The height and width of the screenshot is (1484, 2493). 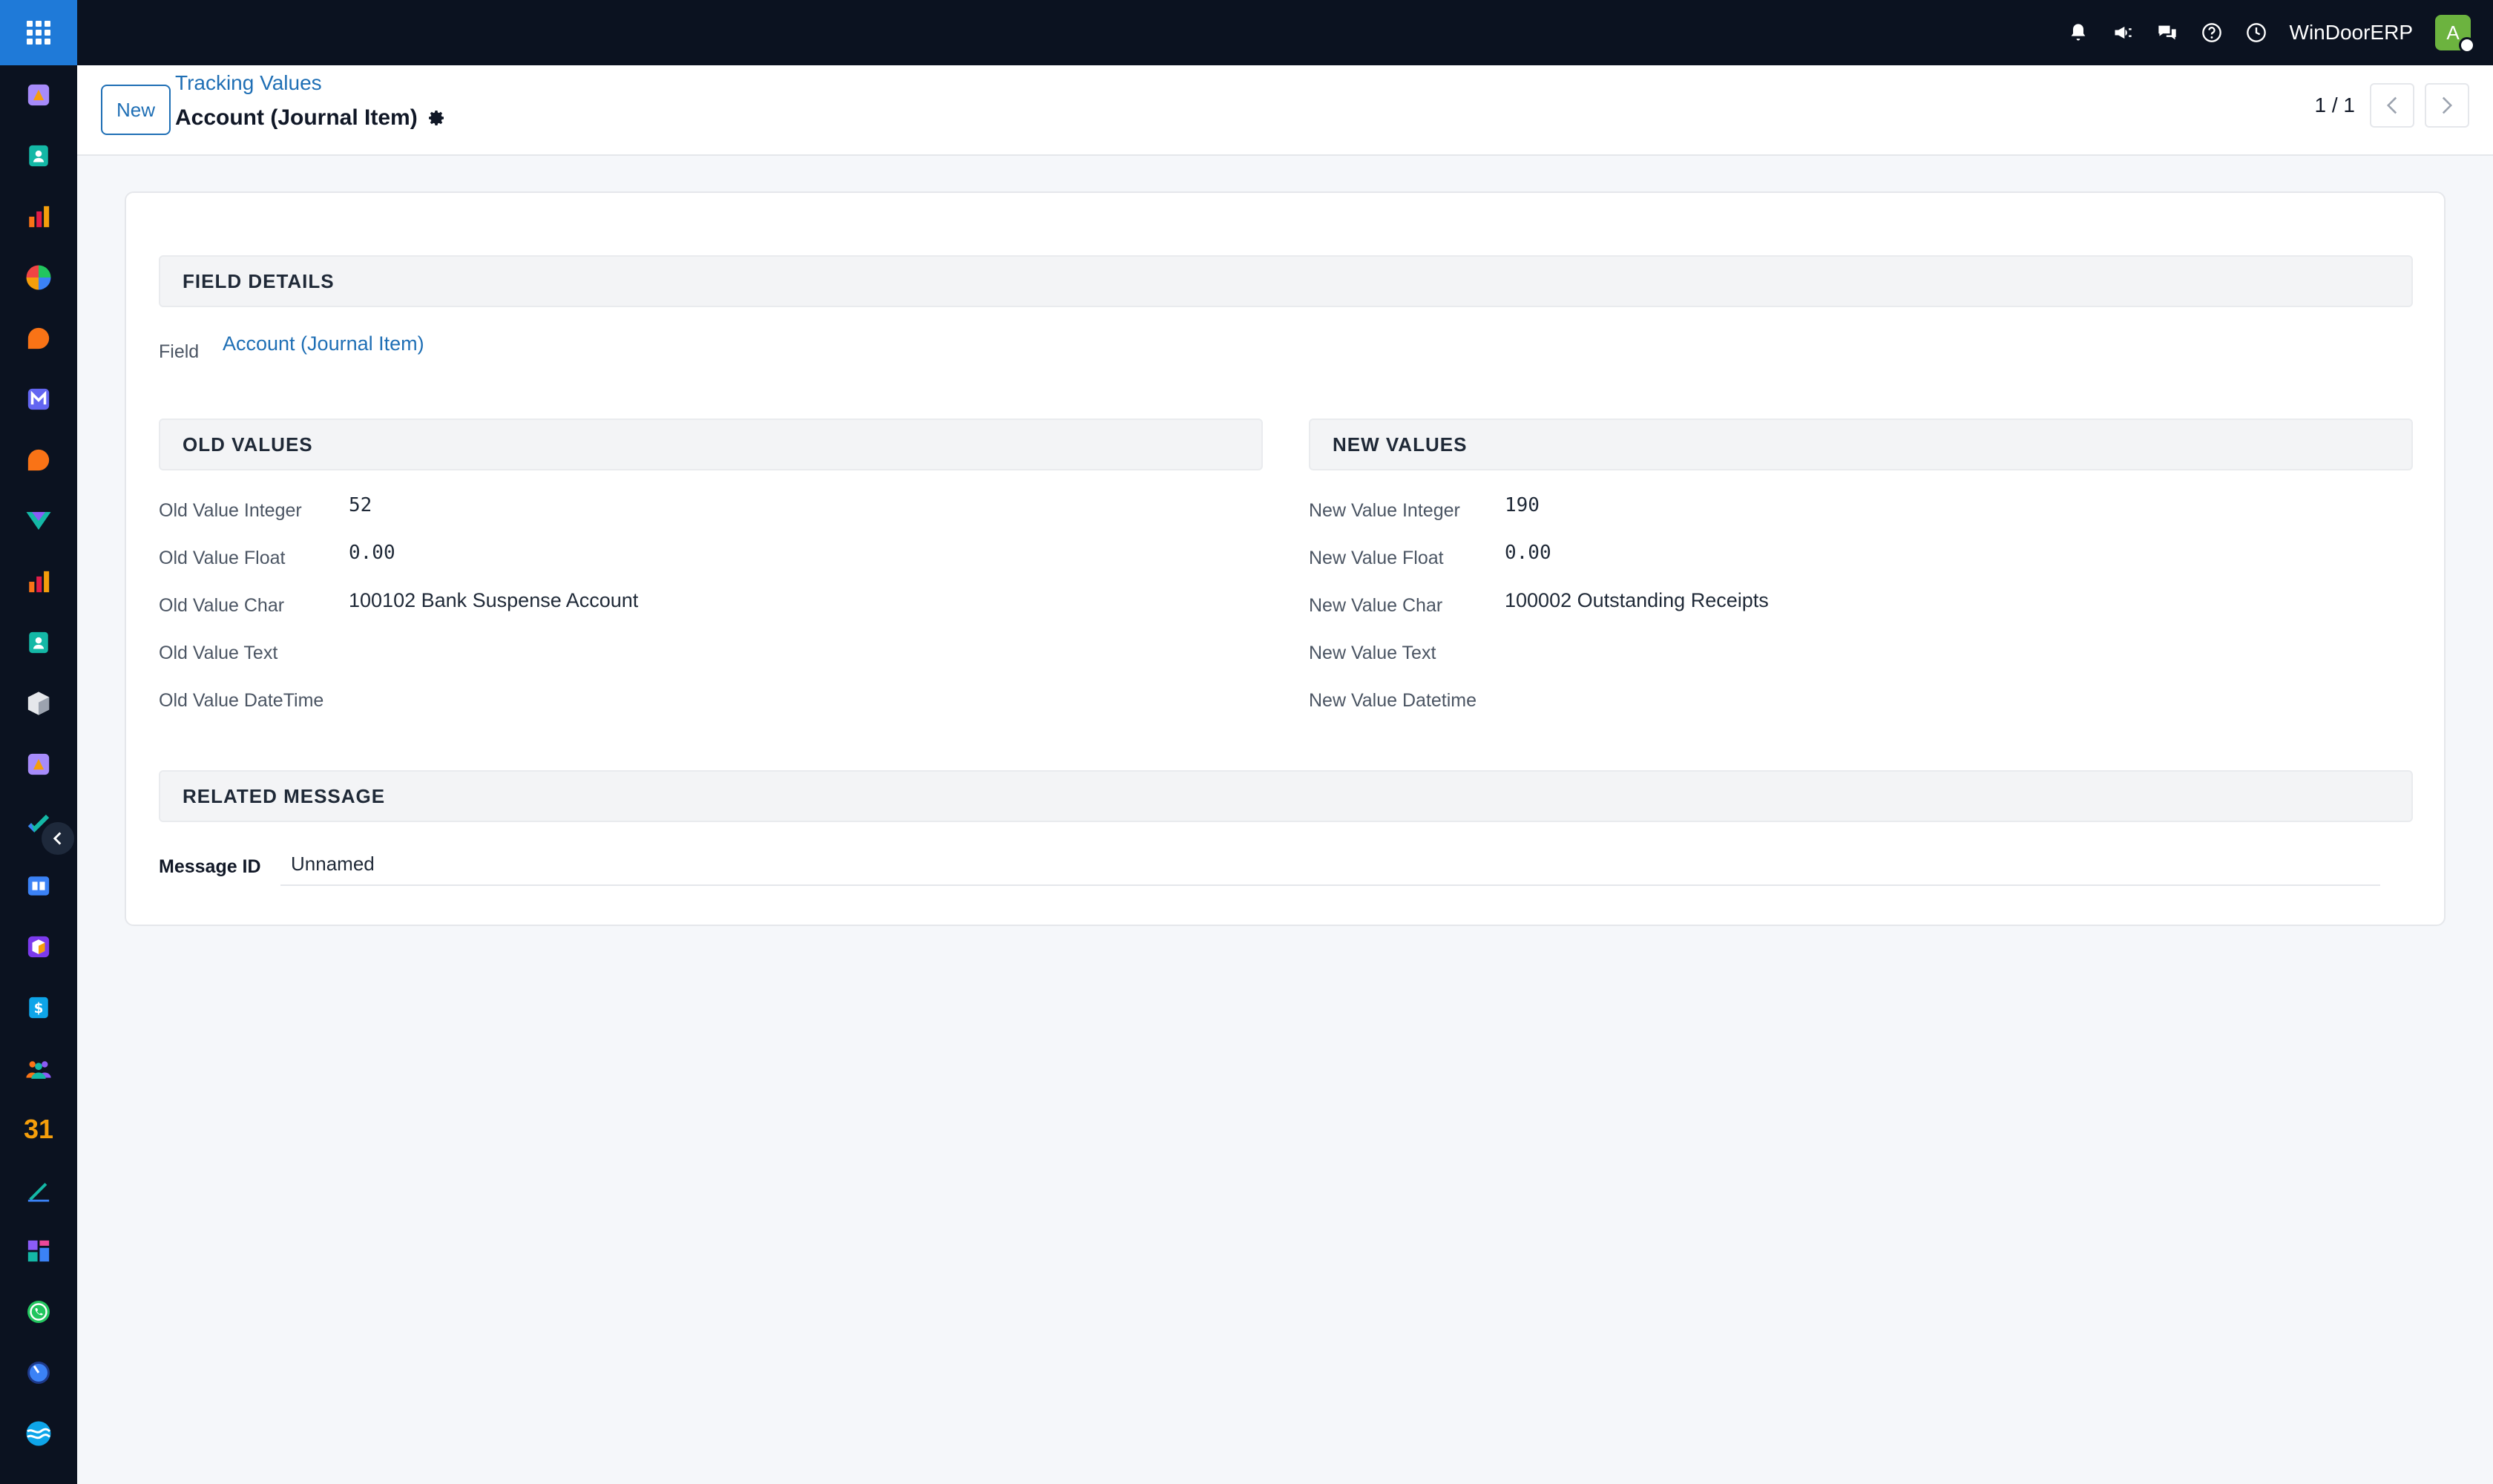 I want to click on old-value-text-label: Old Value Text, so click(x=218, y=653).